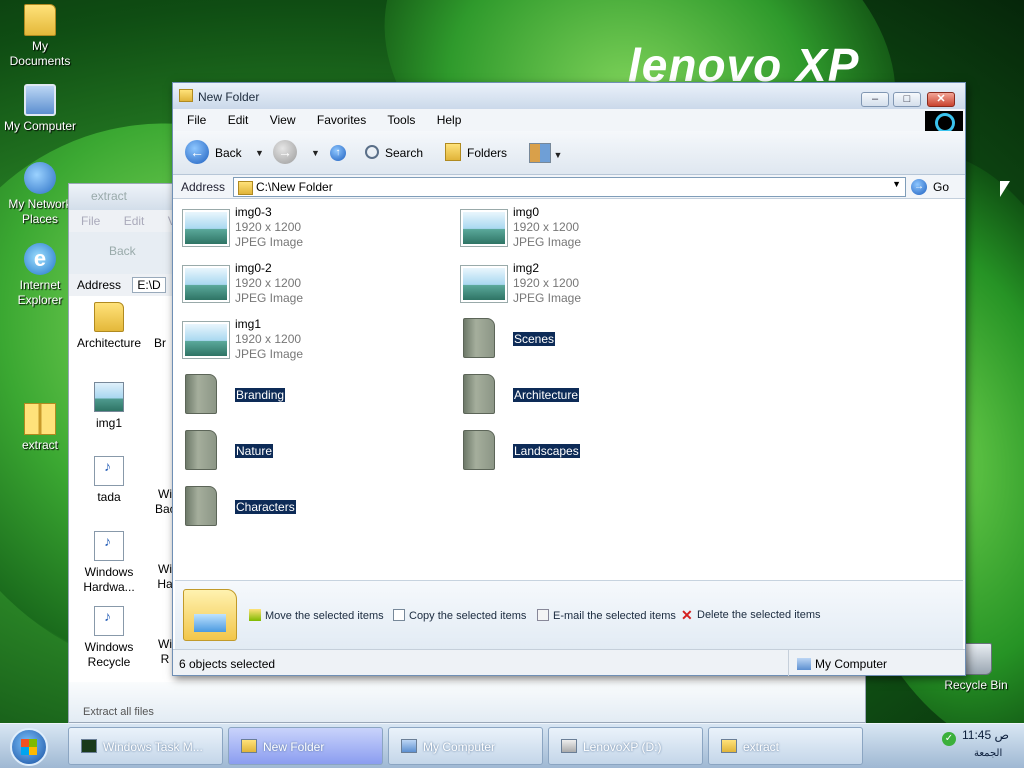 The height and width of the screenshot is (768, 1024). I want to click on file-item-img1: img1 1920 x 1200 JPEG Image, so click(310, 337).